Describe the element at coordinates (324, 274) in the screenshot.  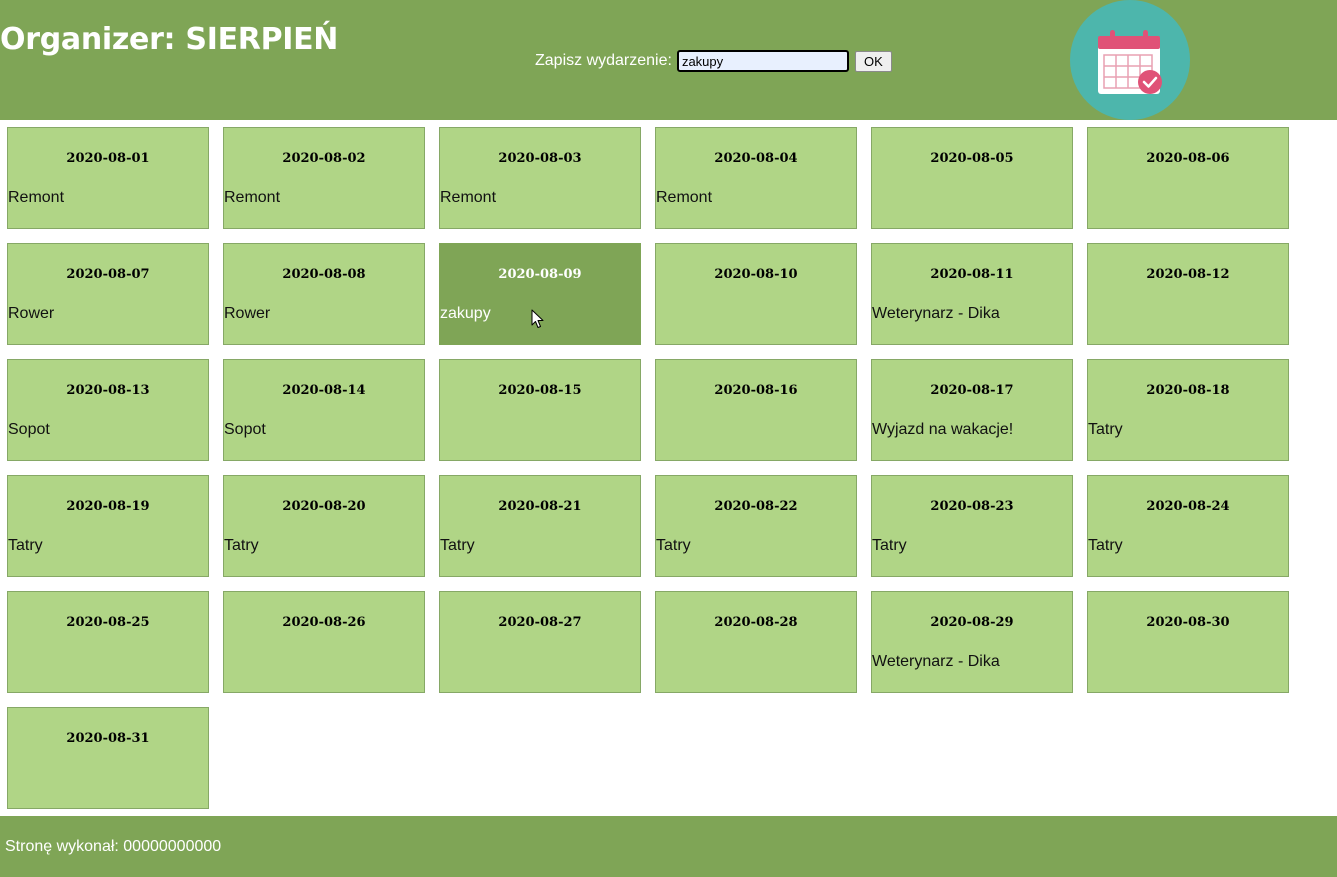
I see `day-date: 2020-08-08` at that location.